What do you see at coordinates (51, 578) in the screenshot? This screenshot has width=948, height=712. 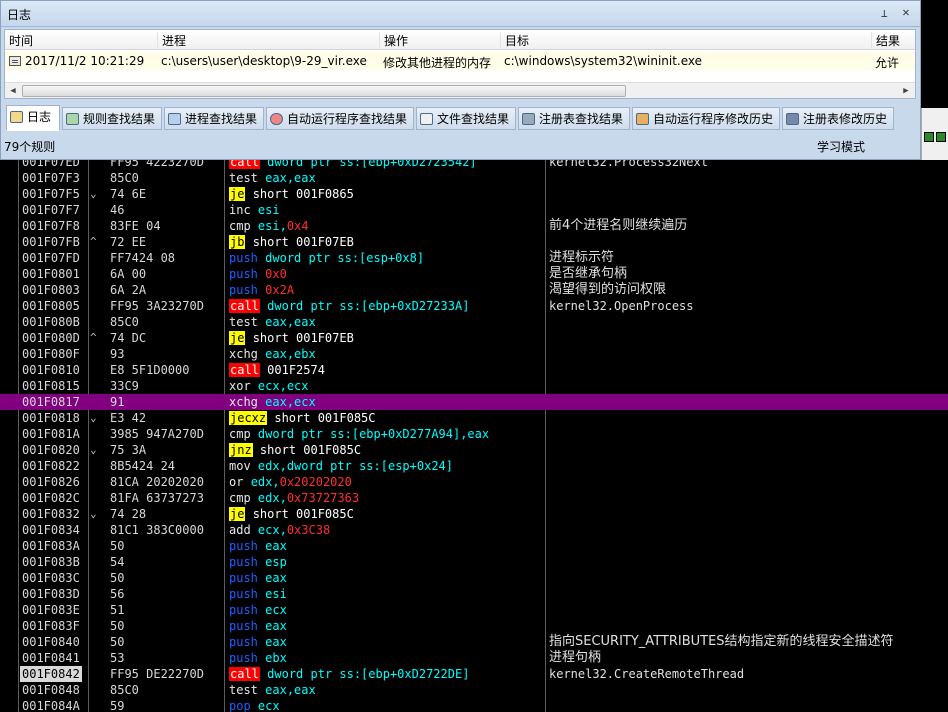 I see `instruction-address: 001F083C` at bounding box center [51, 578].